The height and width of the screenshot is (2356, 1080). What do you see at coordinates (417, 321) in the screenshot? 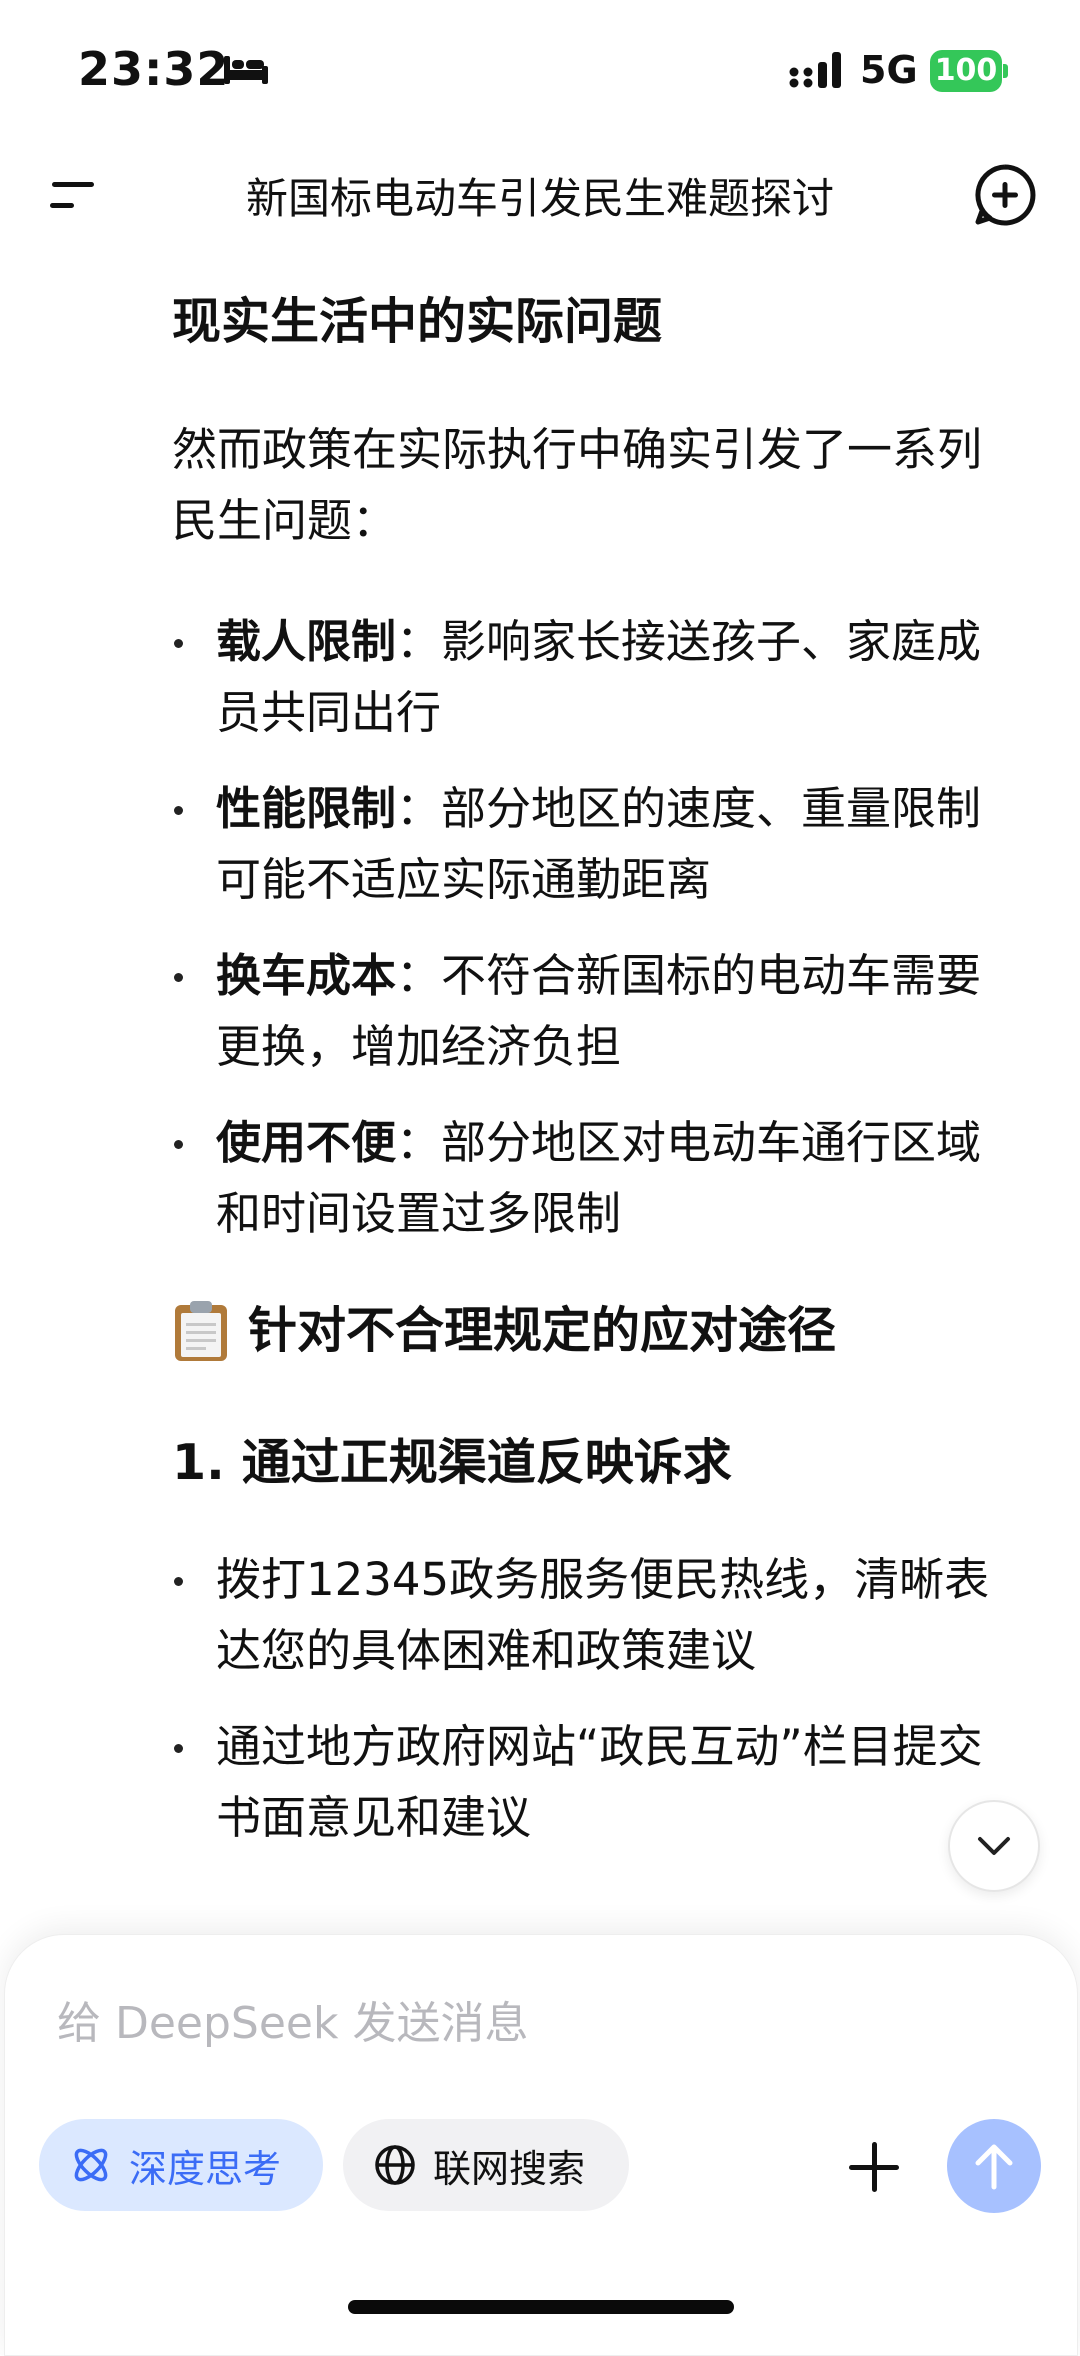
I see `section-heading: 现实生活中的实际问题` at bounding box center [417, 321].